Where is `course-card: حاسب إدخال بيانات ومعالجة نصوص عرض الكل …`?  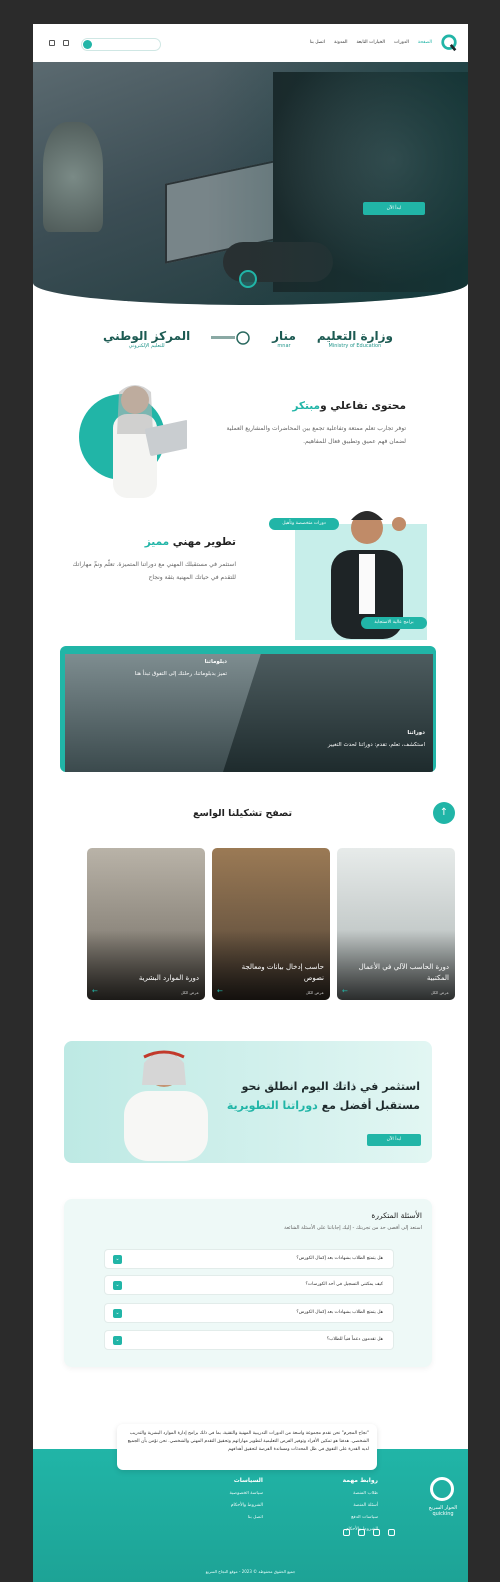 course-card: حاسب إدخال بيانات ومعالجة نصوص عرض الكل … is located at coordinates (271, 924).